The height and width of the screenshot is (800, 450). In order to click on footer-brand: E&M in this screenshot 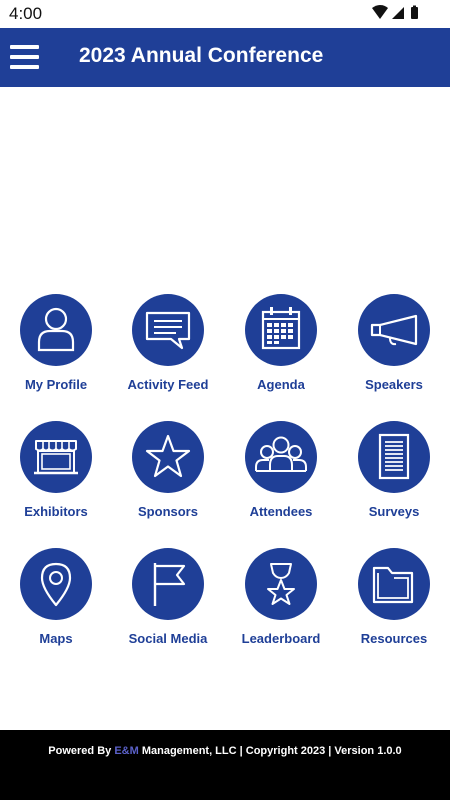, I will do `click(126, 751)`.